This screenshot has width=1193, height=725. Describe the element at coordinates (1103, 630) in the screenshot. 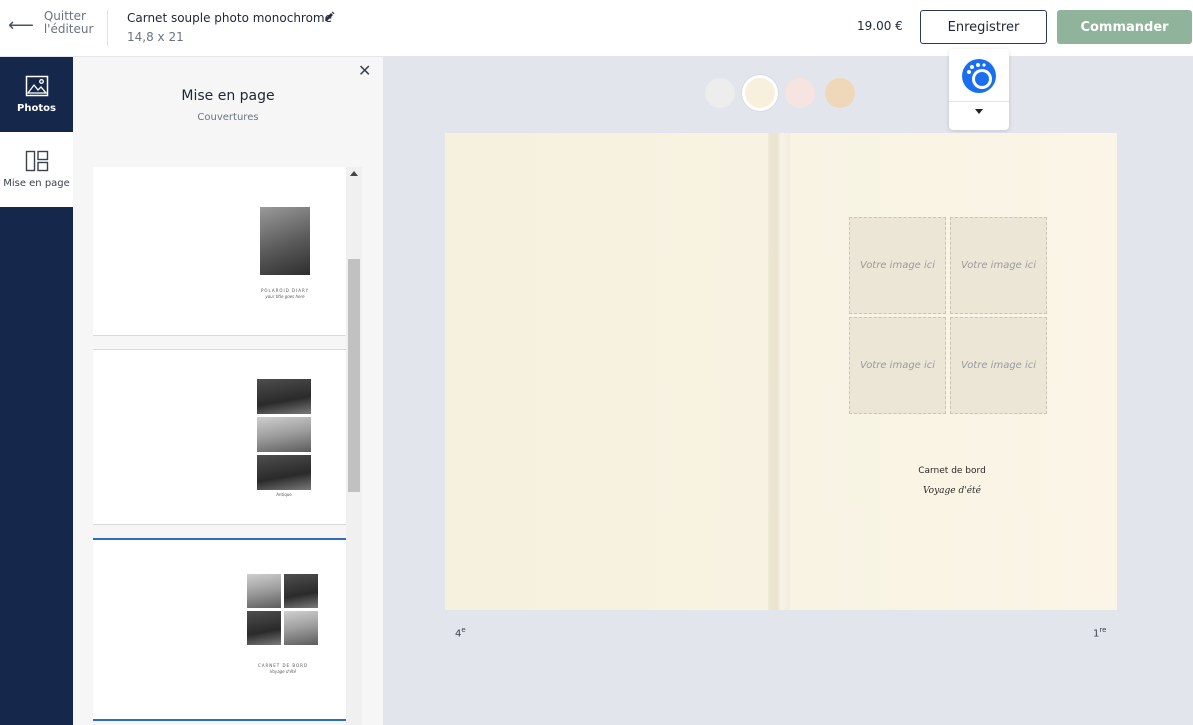

I see `page-number-suffix: re` at that location.